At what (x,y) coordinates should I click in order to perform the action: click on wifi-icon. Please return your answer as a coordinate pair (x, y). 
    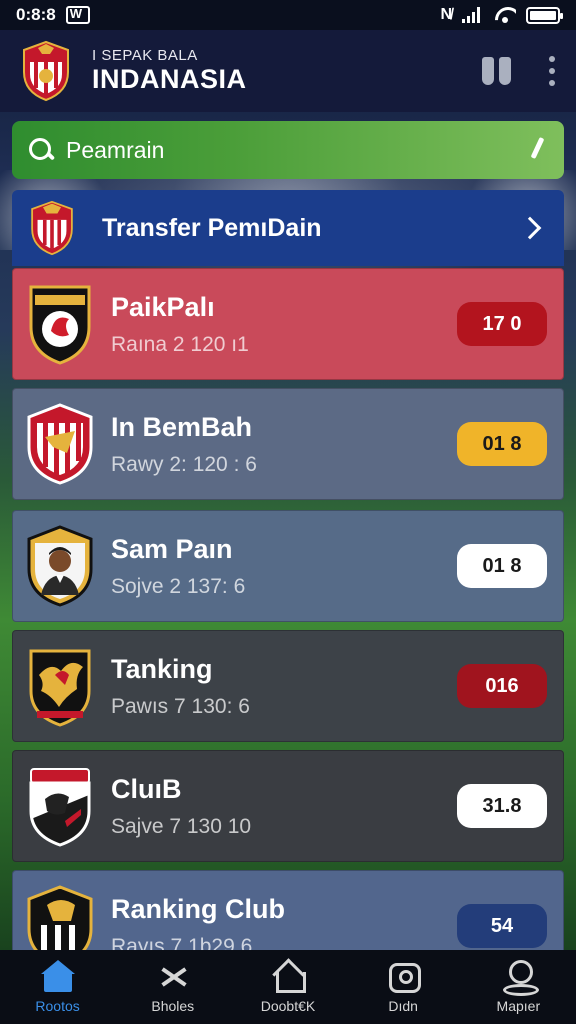
    Looking at the image, I should click on (505, 15).